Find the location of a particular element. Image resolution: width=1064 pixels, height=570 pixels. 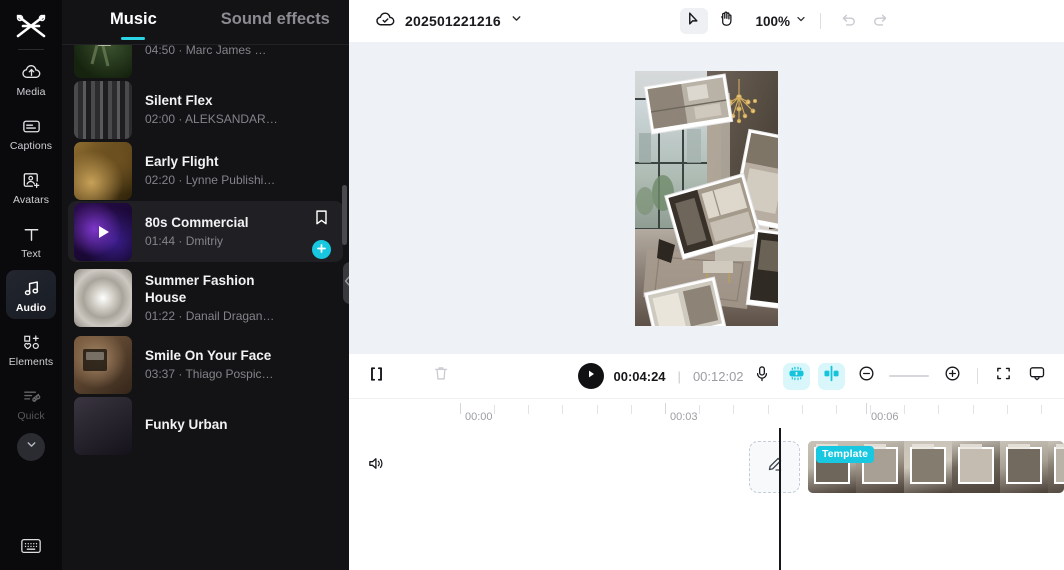

panel-collapse-button is located at coordinates (346, 283).